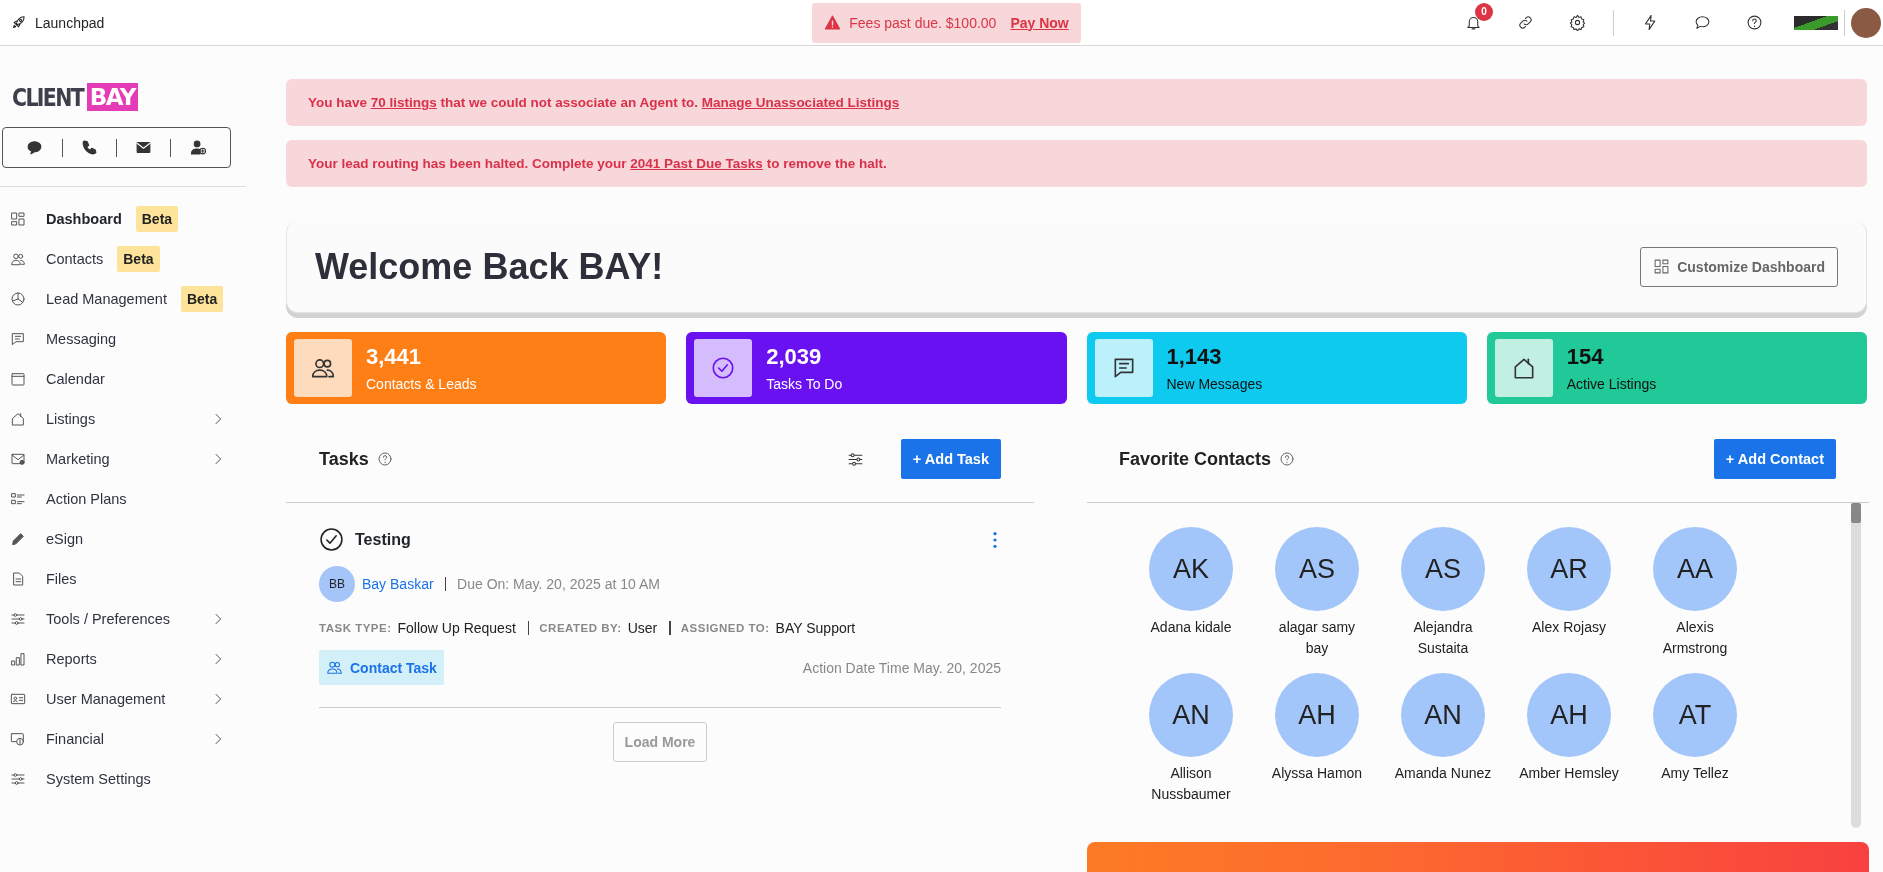 The height and width of the screenshot is (872, 1883). Describe the element at coordinates (123, 619) in the screenshot. I see `nav-item: Tools / Preferences` at that location.